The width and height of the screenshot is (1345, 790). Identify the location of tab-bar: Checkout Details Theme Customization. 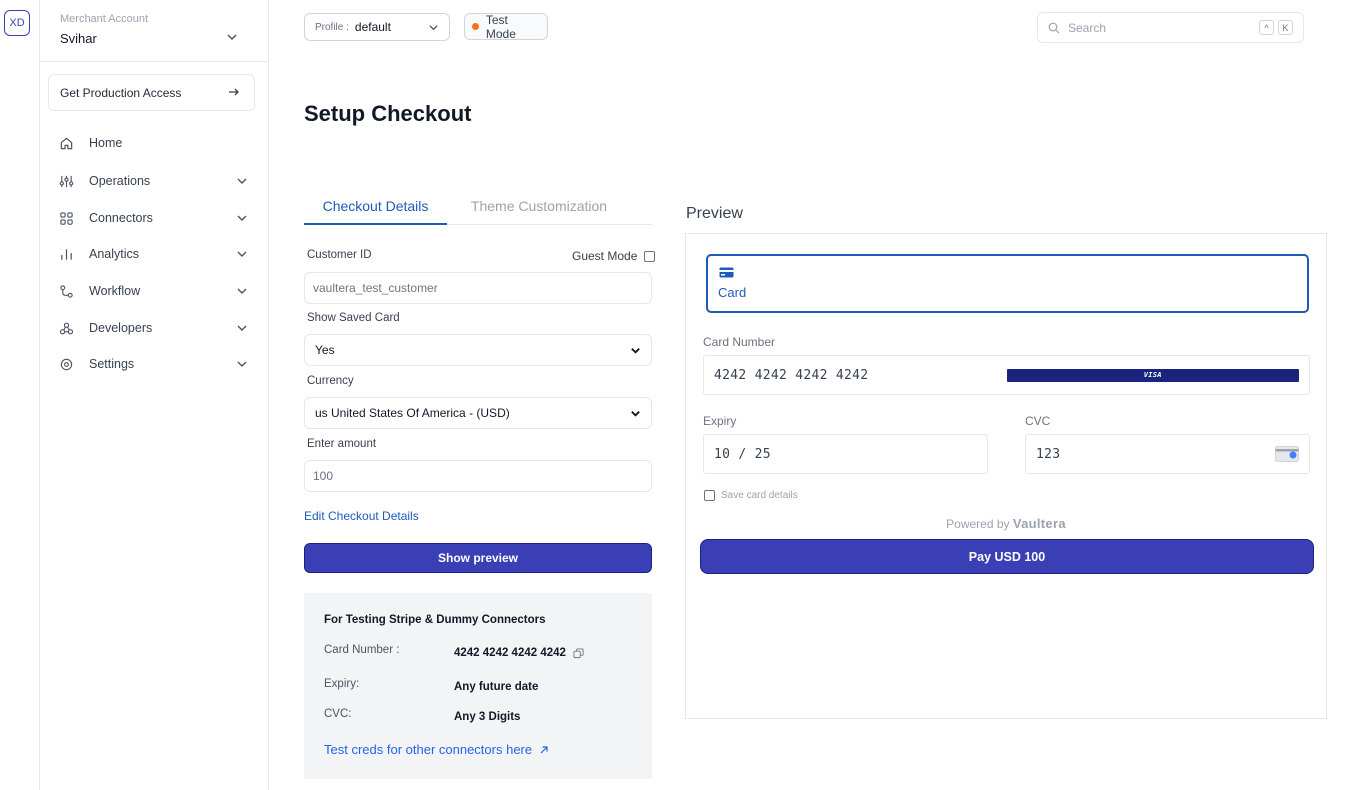
(478, 210).